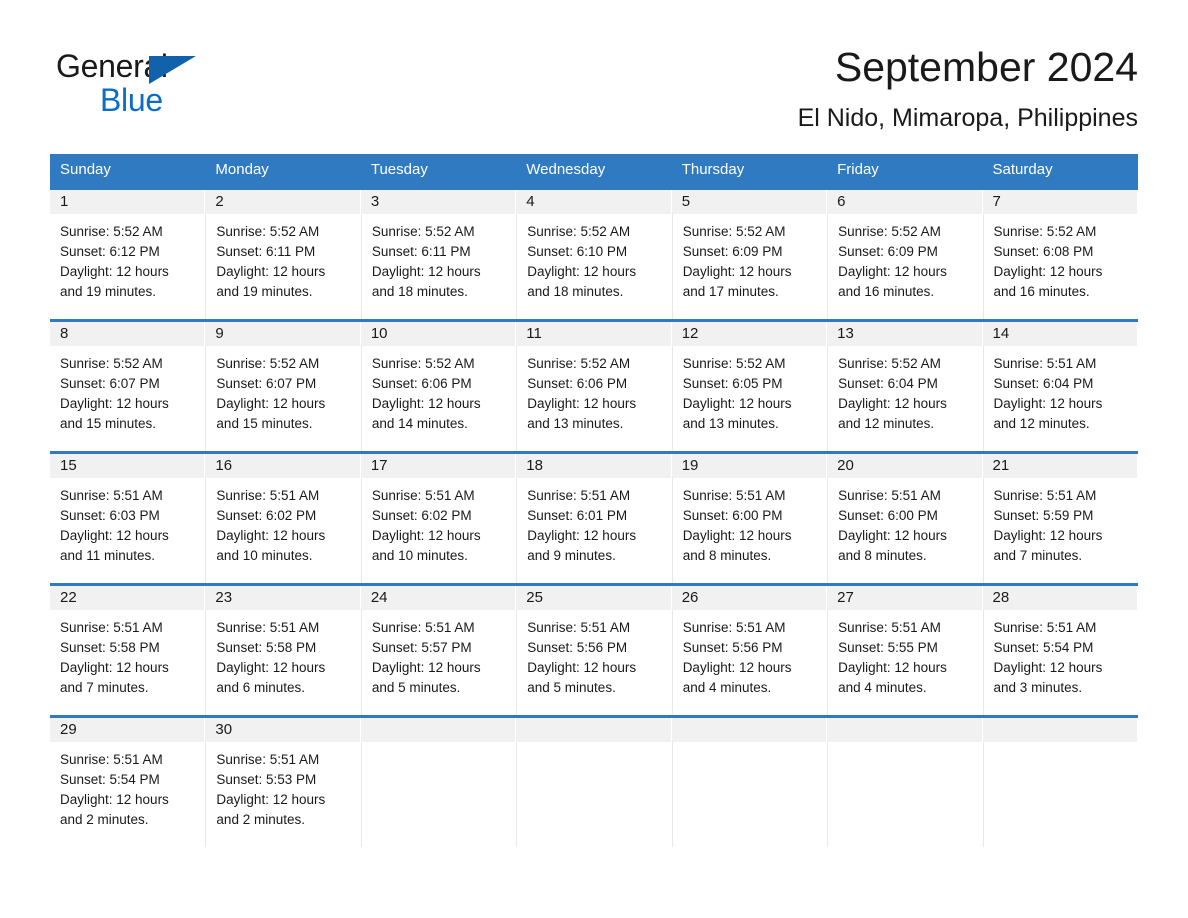 The width and height of the screenshot is (1188, 918). I want to click on sunset-text: Sunset: 6:06 PM, so click(421, 384).